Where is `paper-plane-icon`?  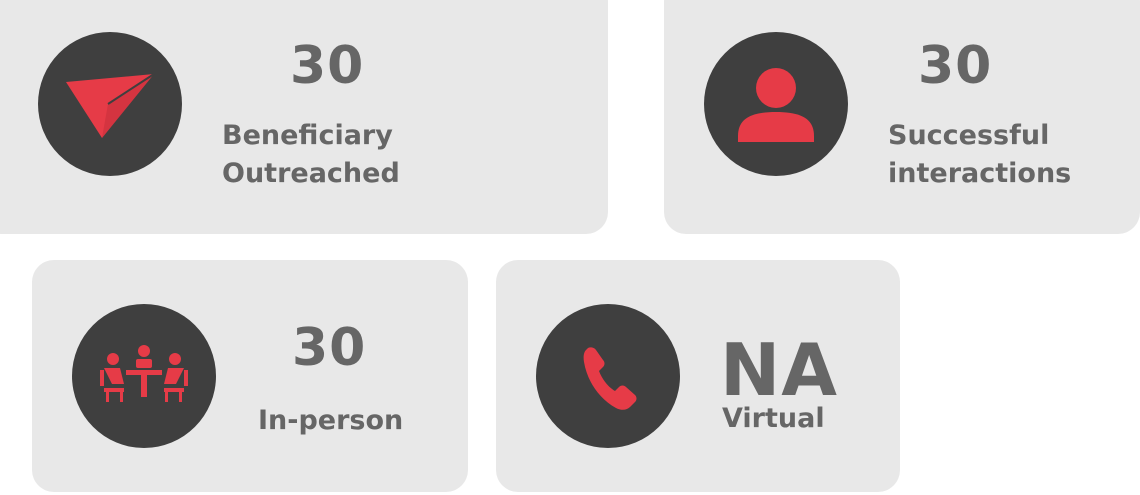
paper-plane-icon is located at coordinates (110, 105).